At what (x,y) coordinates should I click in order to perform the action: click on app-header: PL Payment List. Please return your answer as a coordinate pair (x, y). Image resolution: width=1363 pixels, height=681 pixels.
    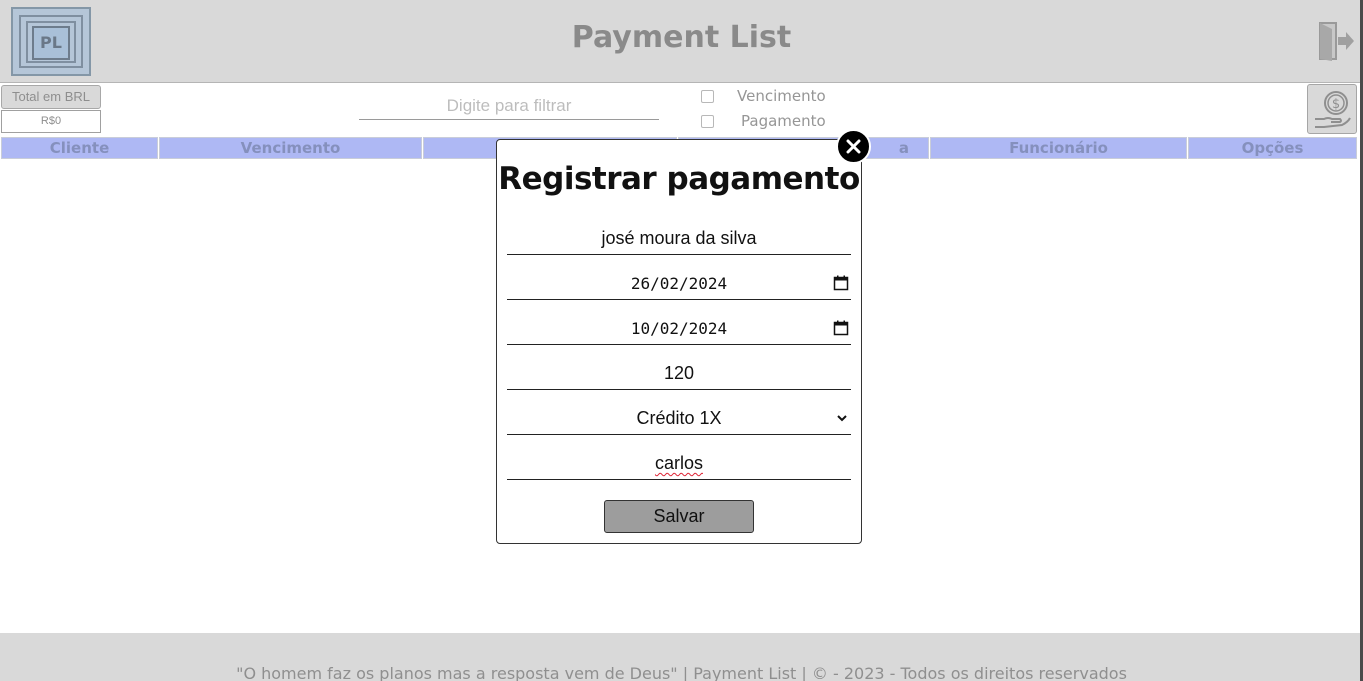
    Looking at the image, I should click on (681, 41).